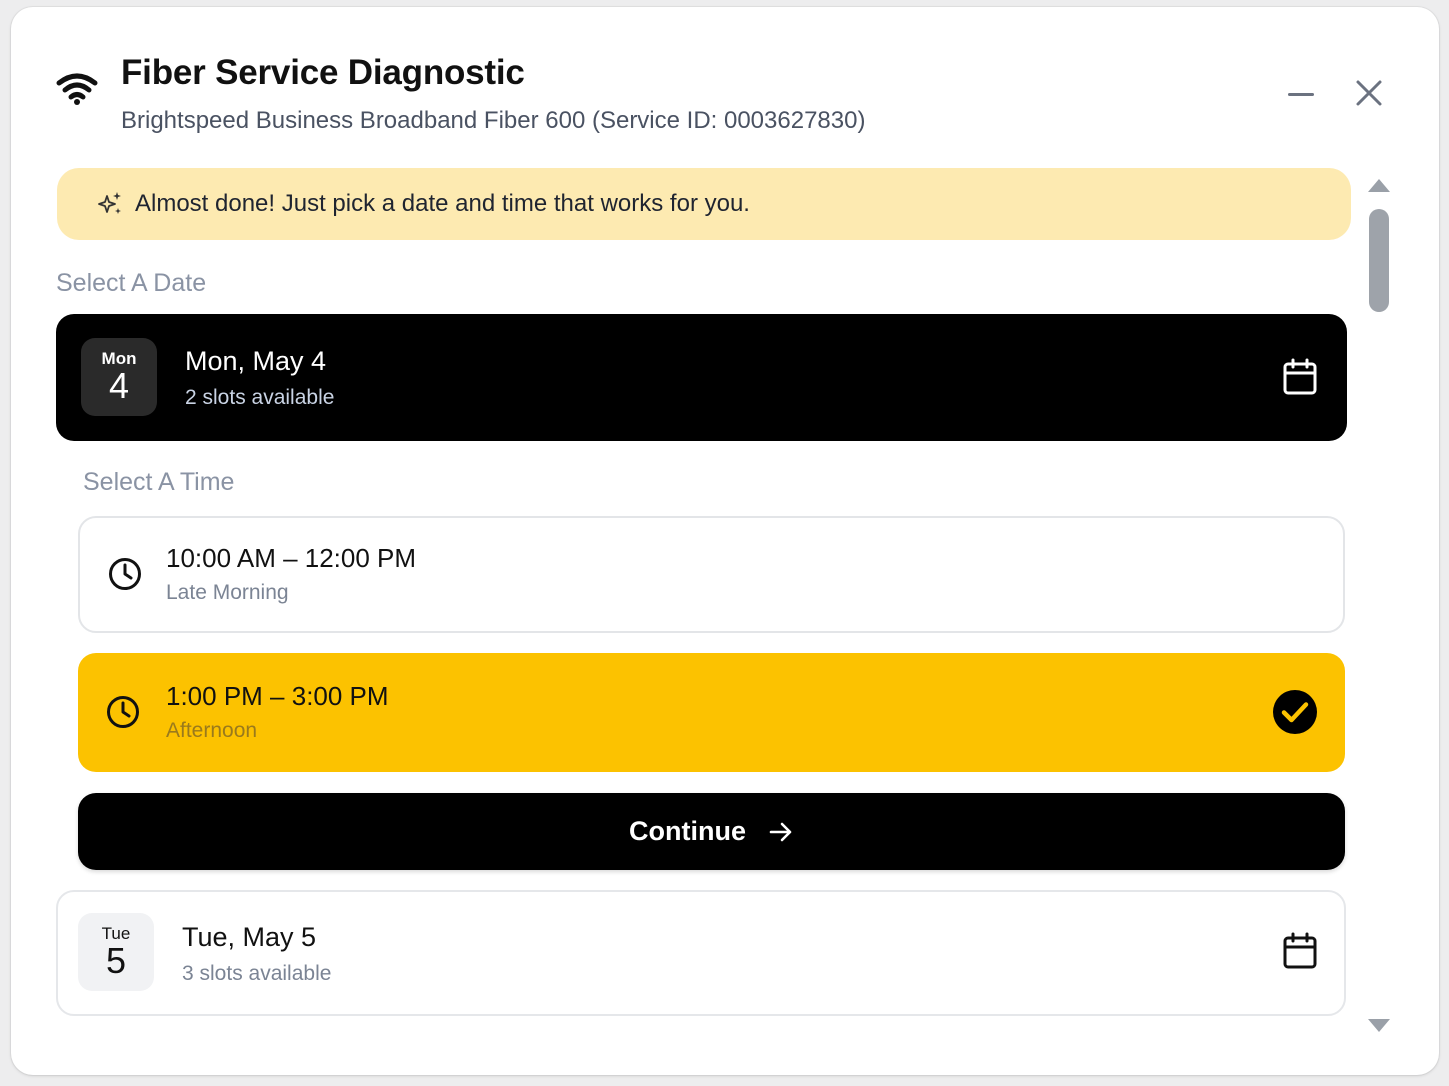  Describe the element at coordinates (256, 361) in the screenshot. I see `date-title: Mon, May 4` at that location.